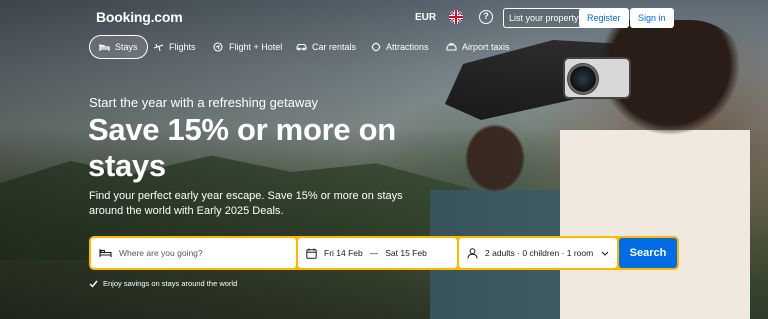 The width and height of the screenshot is (768, 319). I want to click on uk-flag-icon, so click(456, 17).